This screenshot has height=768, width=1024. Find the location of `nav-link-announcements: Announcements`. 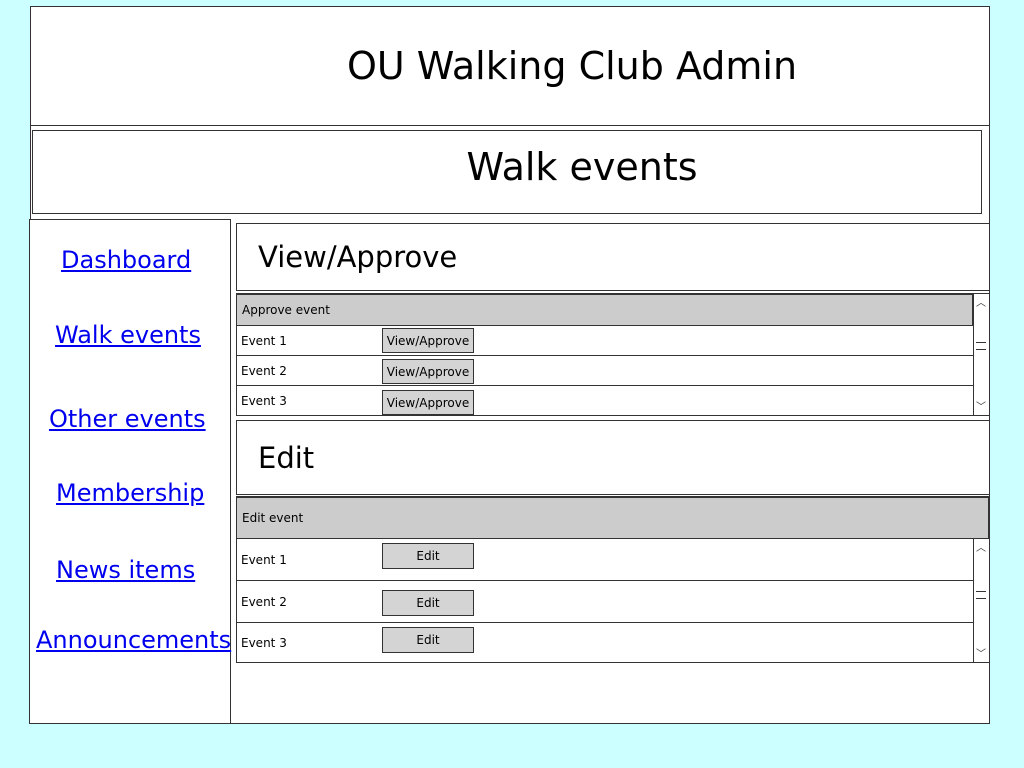

nav-link-announcements: Announcements is located at coordinates (133, 640).